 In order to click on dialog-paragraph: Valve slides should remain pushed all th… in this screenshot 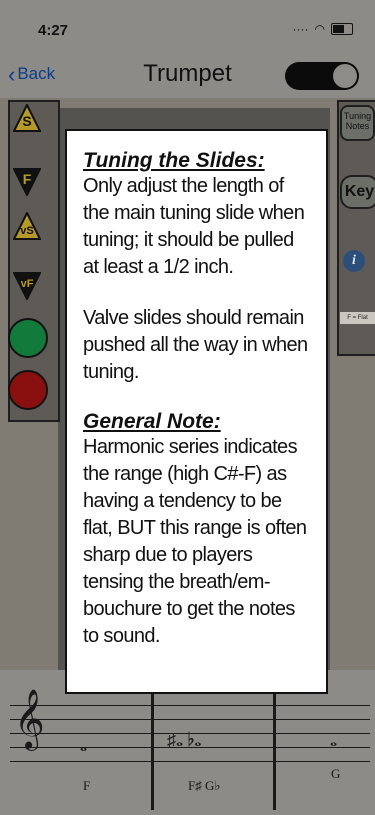, I will do `click(195, 345)`.